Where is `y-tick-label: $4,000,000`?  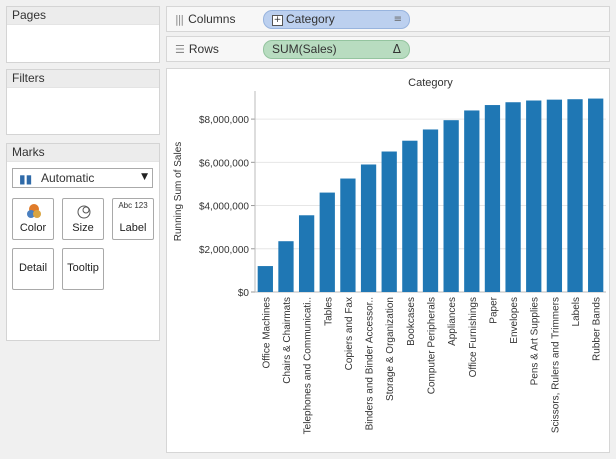 y-tick-label: $4,000,000 is located at coordinates (224, 207).